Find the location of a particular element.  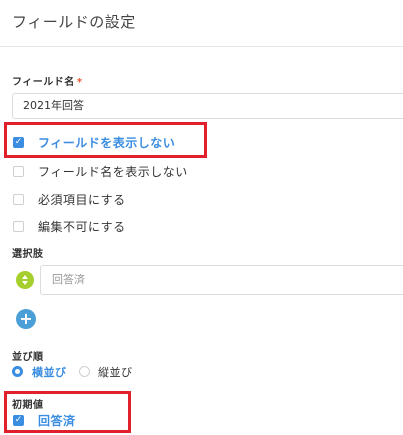

not-editable-label: 編集不可にする is located at coordinates (82, 226).